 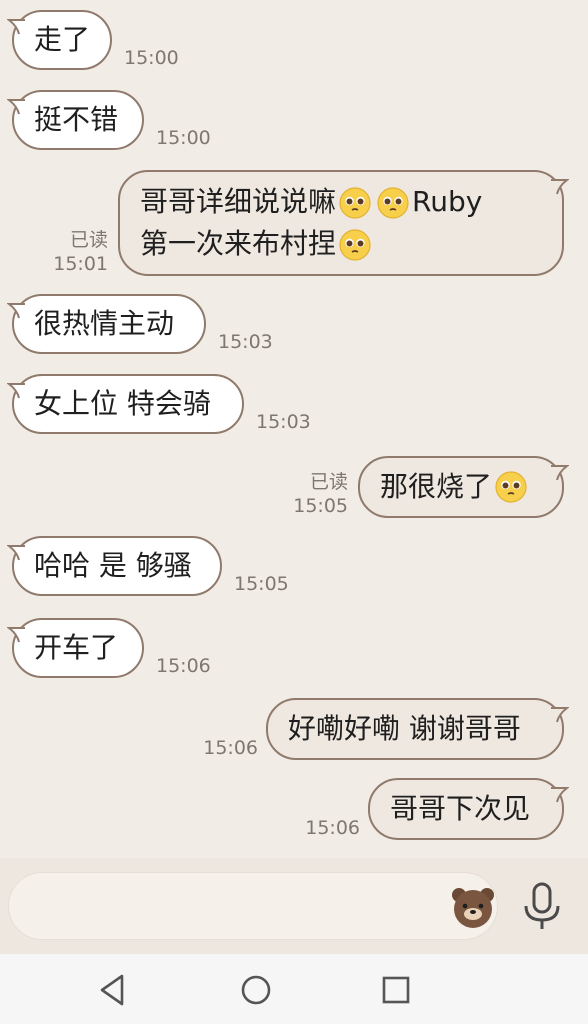 What do you see at coordinates (294, 566) in the screenshot?
I see `message-row: 哈哈 是 够骚 15:05` at bounding box center [294, 566].